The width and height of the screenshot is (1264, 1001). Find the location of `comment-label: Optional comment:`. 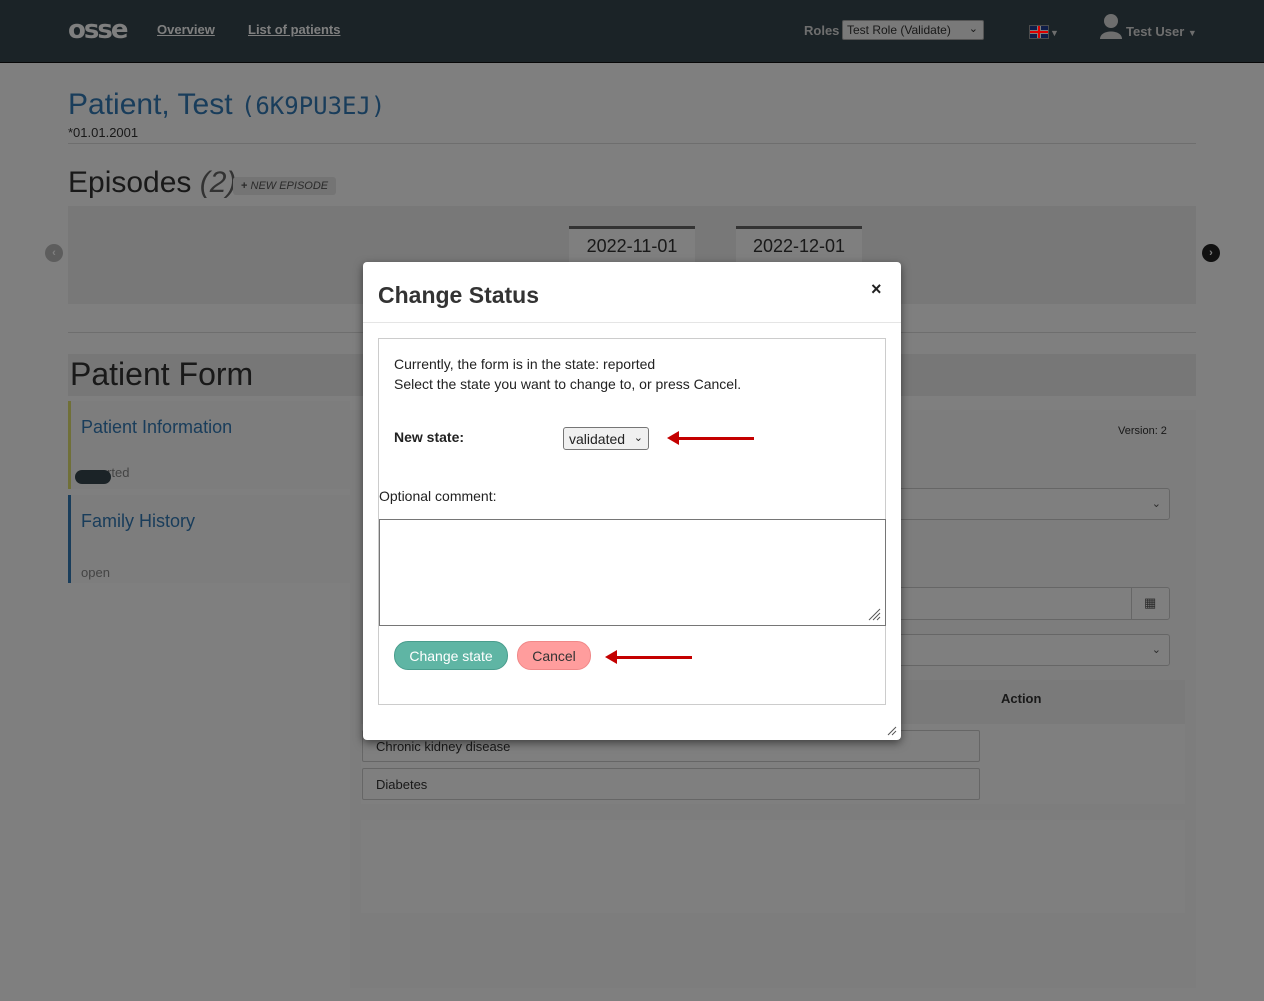

comment-label: Optional comment: is located at coordinates (438, 496).